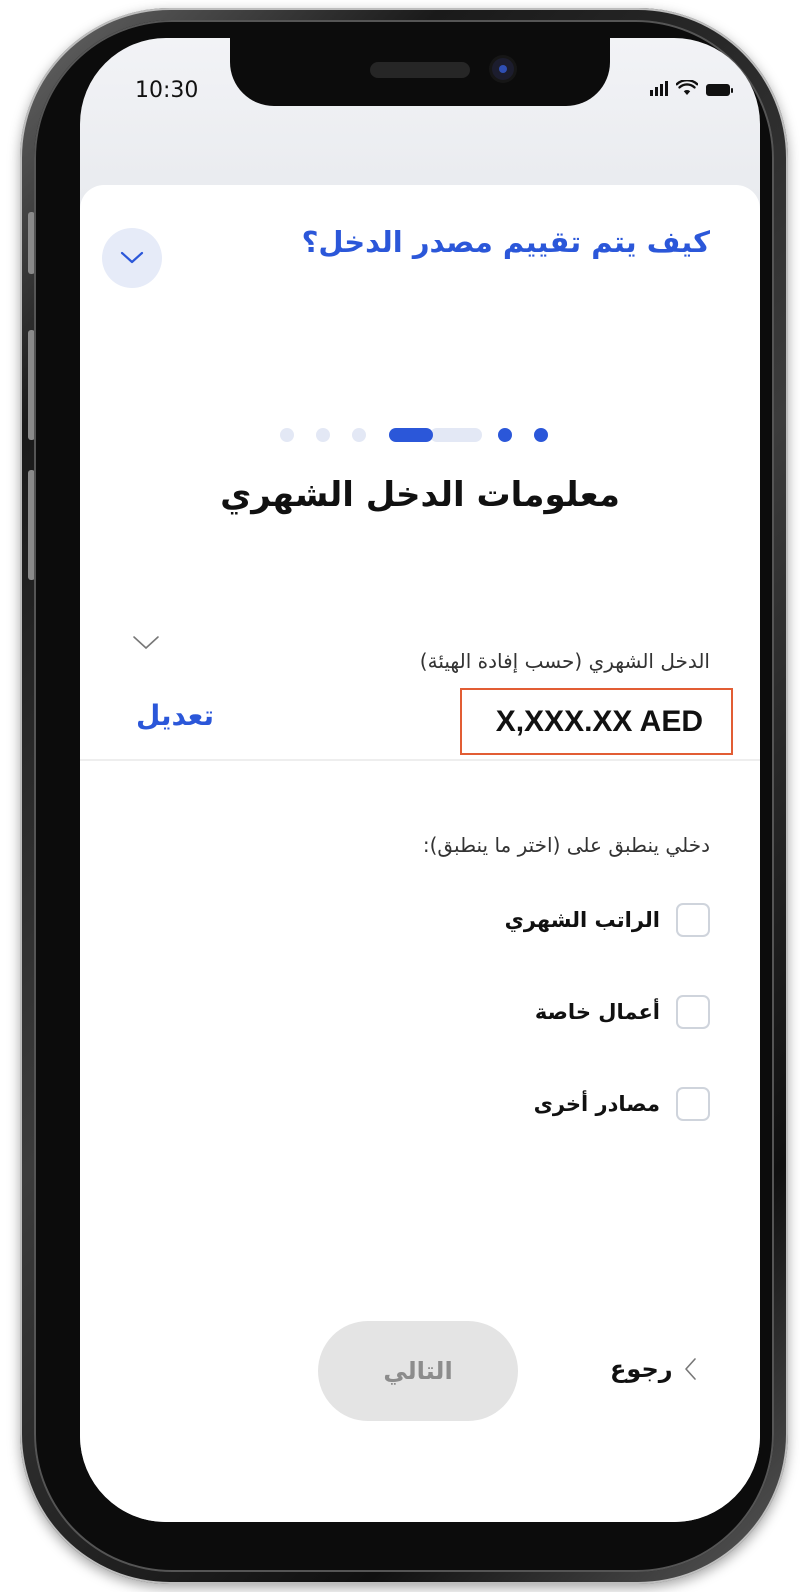 The width and height of the screenshot is (800, 1592). I want to click on status-icons, so click(691, 88).